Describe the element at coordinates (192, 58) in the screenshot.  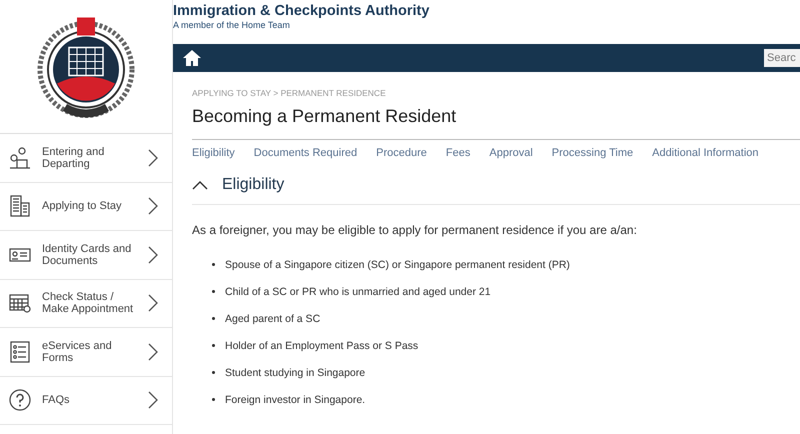
I see `home-icon` at that location.